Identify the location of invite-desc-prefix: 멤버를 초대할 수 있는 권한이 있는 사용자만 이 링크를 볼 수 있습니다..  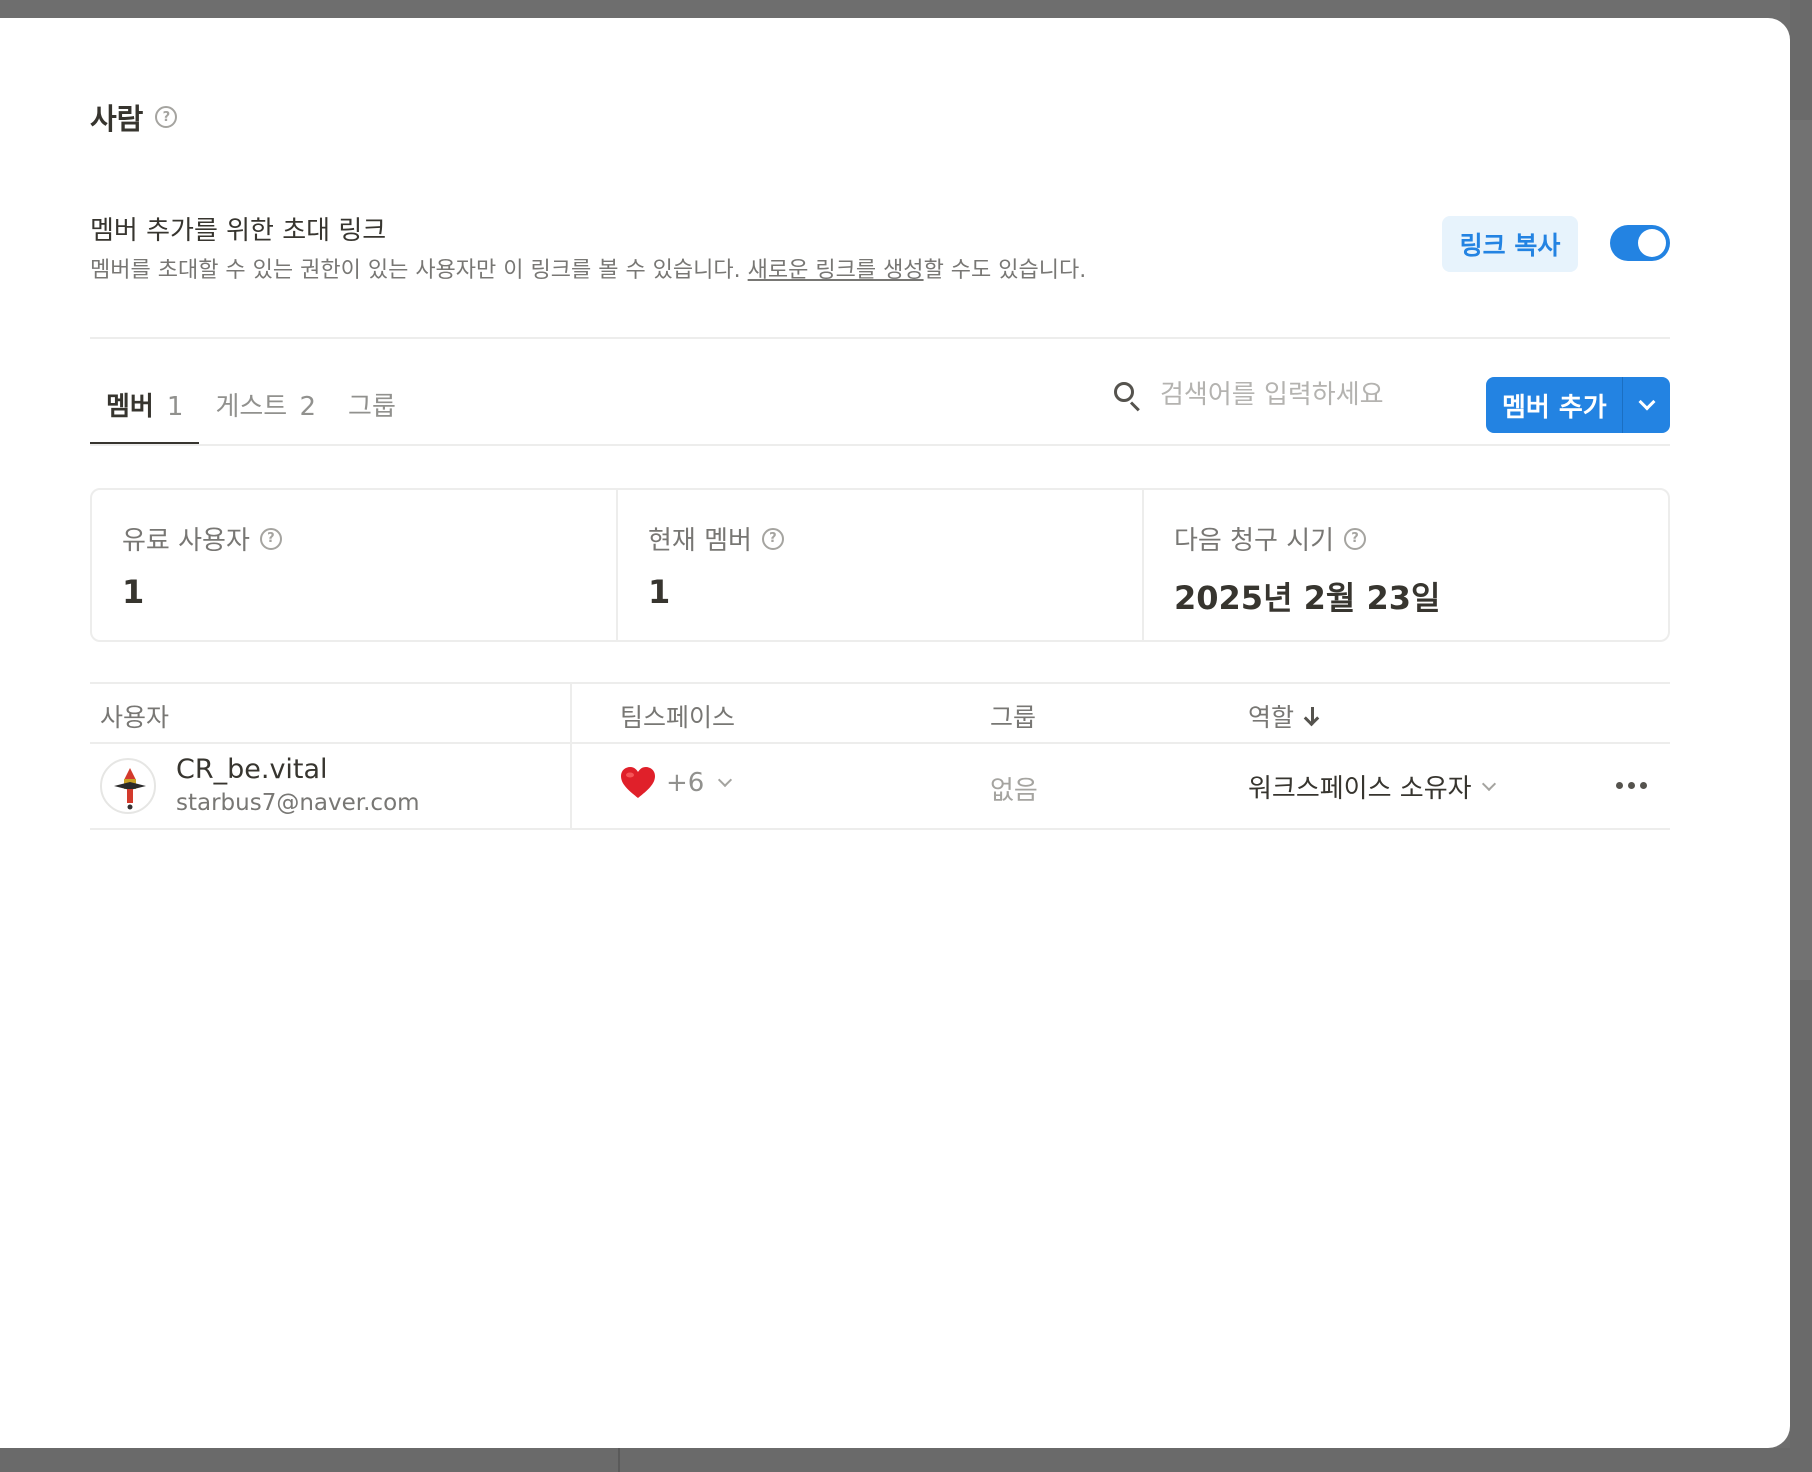
(419, 270).